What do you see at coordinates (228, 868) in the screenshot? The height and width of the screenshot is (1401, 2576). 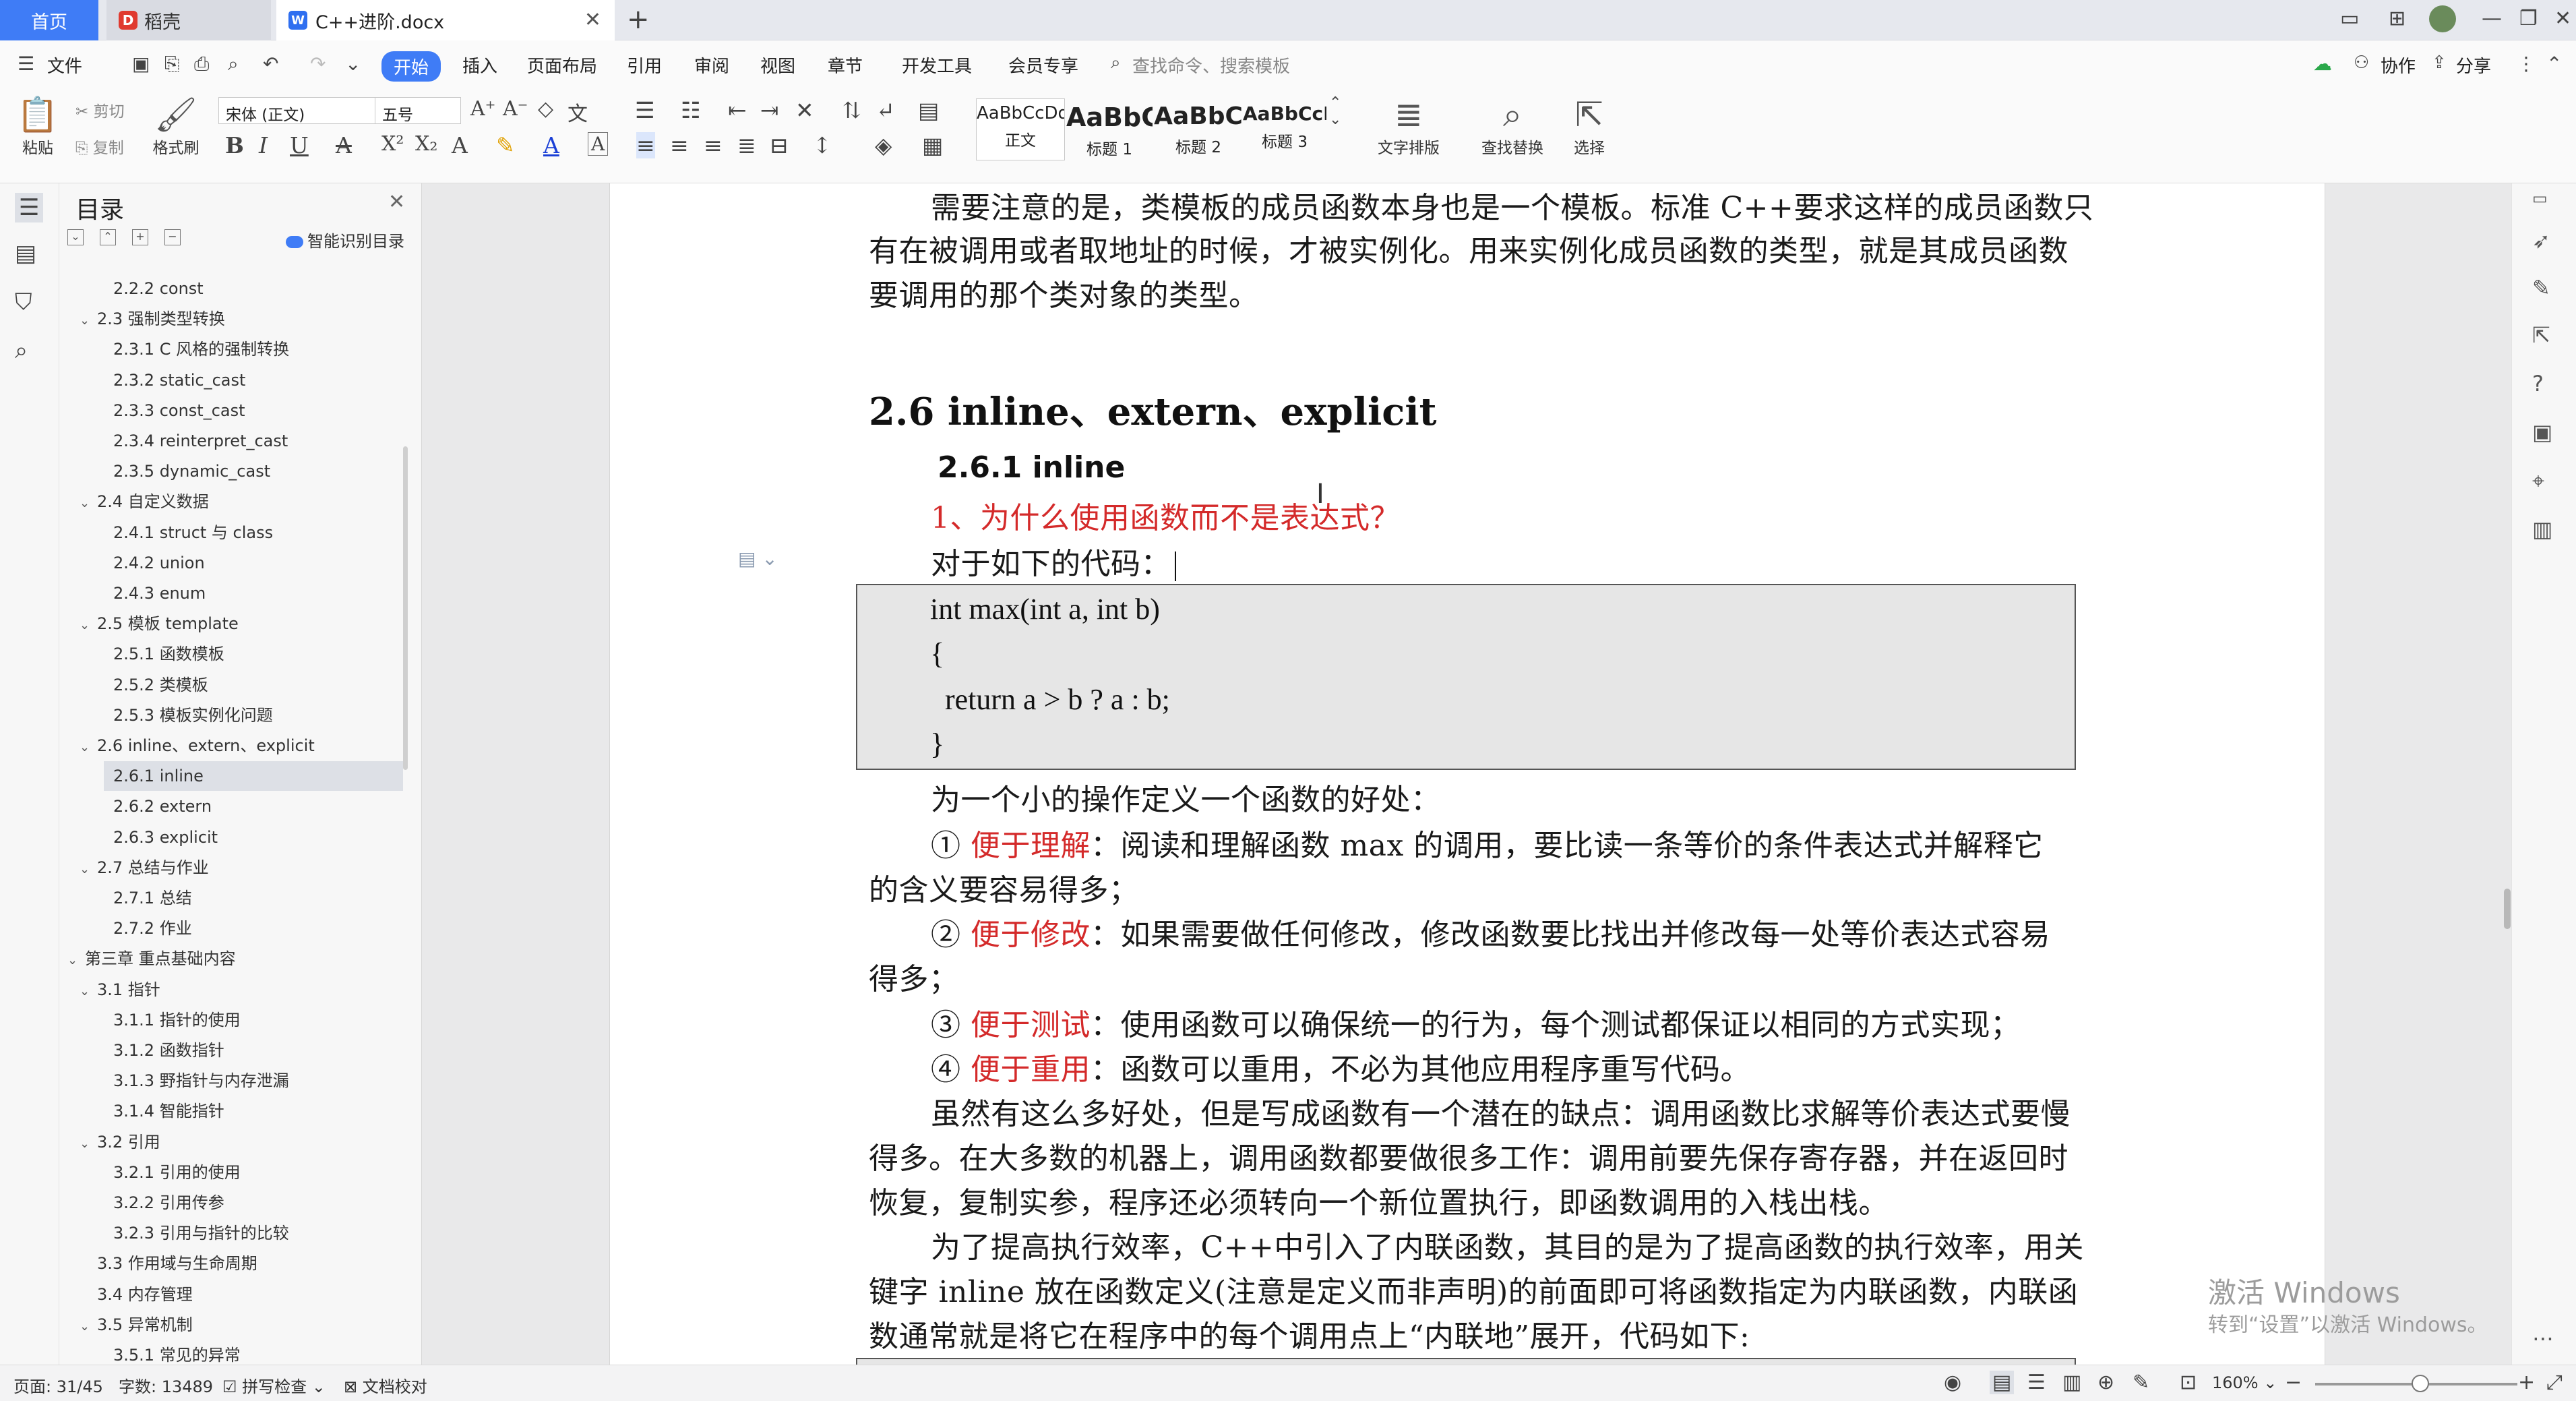 I see `toc-item: ⌄ 2.7 总结与作业` at bounding box center [228, 868].